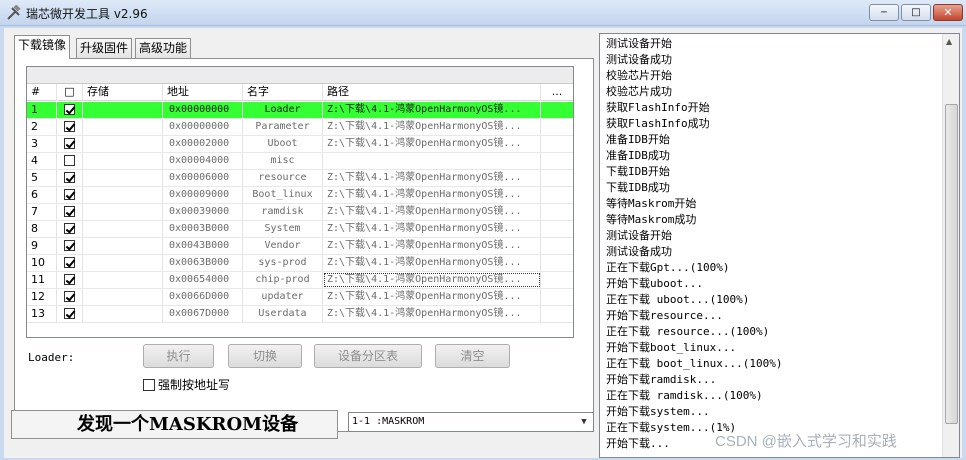  What do you see at coordinates (203, 92) in the screenshot?
I see `col-header-address: 地址` at bounding box center [203, 92].